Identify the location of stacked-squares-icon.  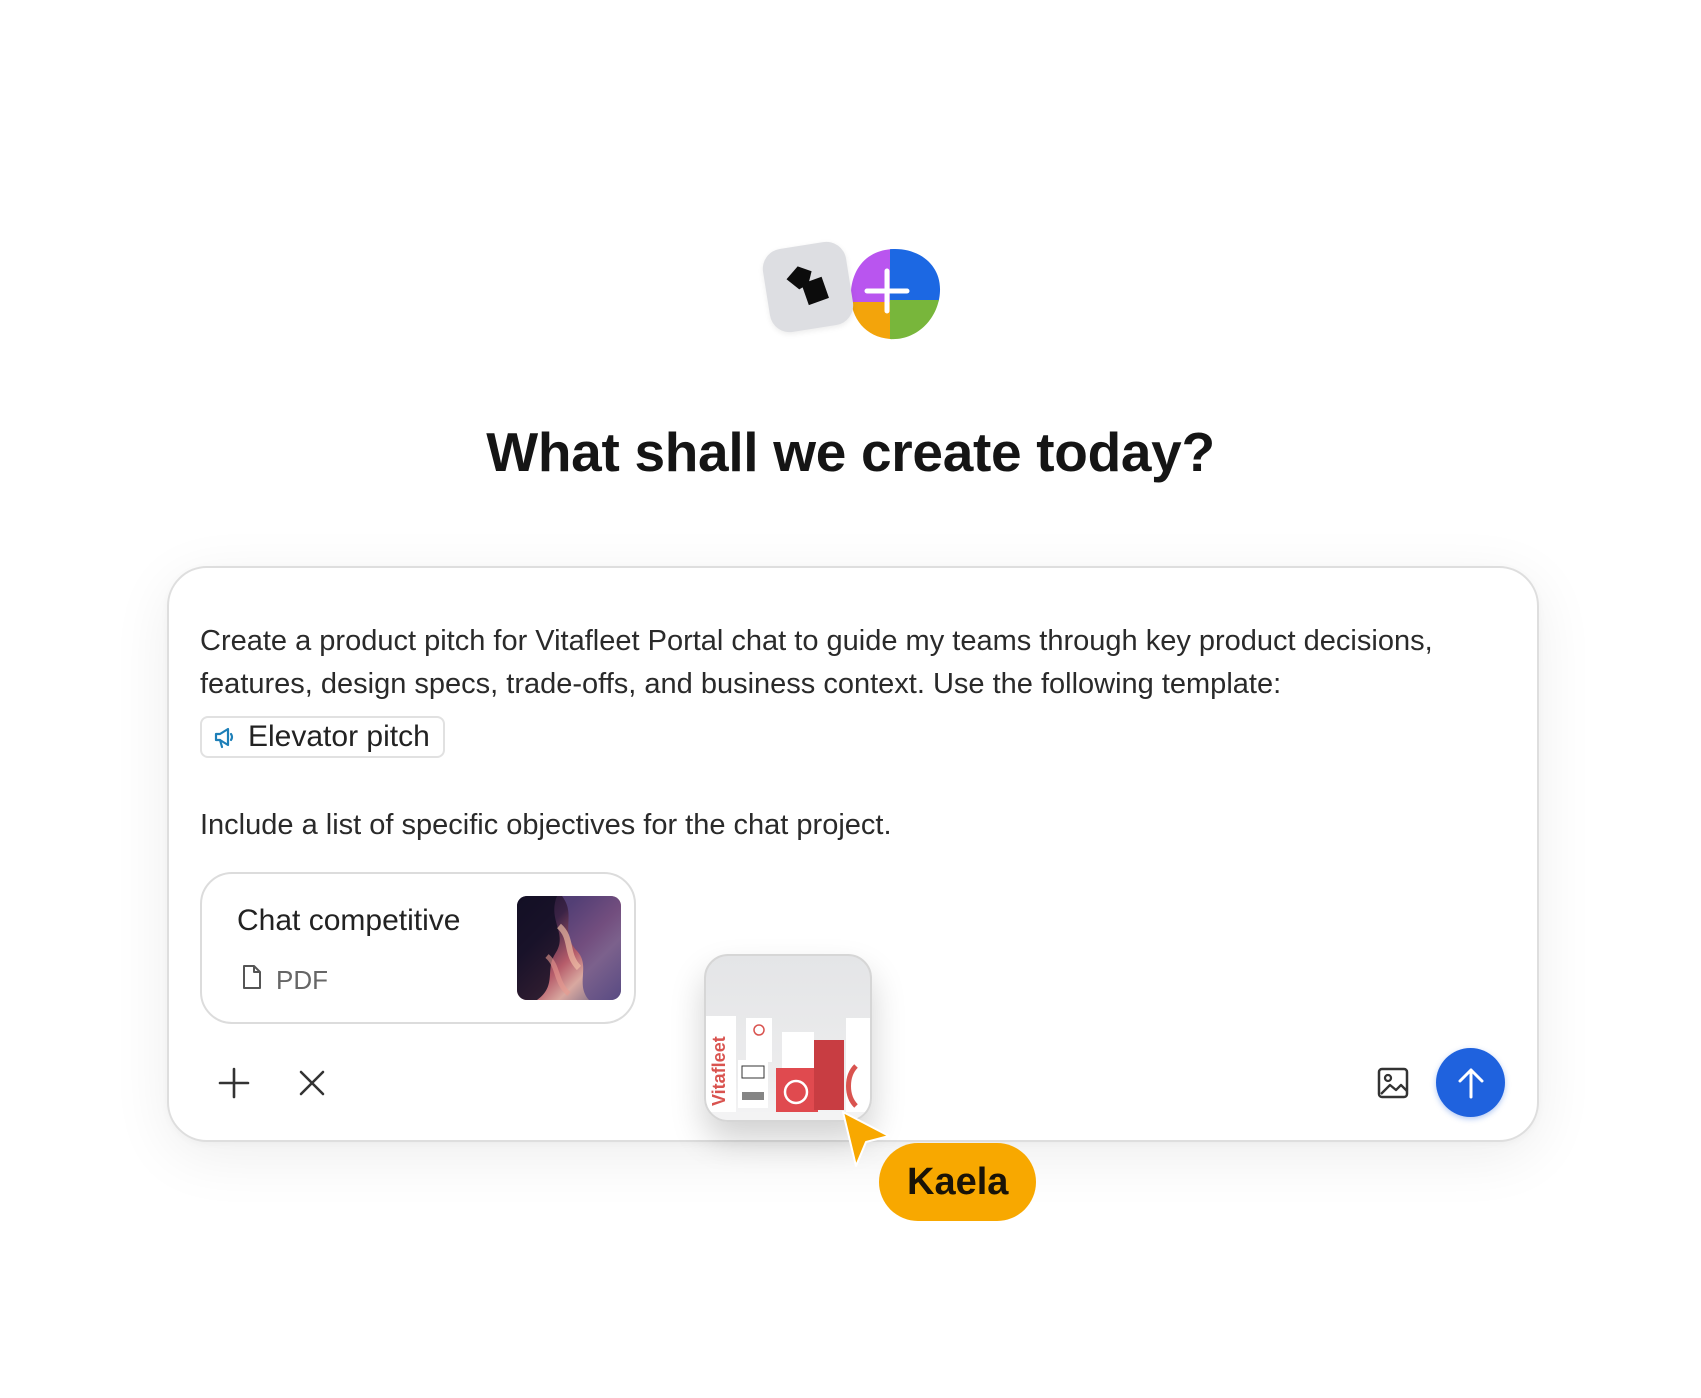
(807, 286).